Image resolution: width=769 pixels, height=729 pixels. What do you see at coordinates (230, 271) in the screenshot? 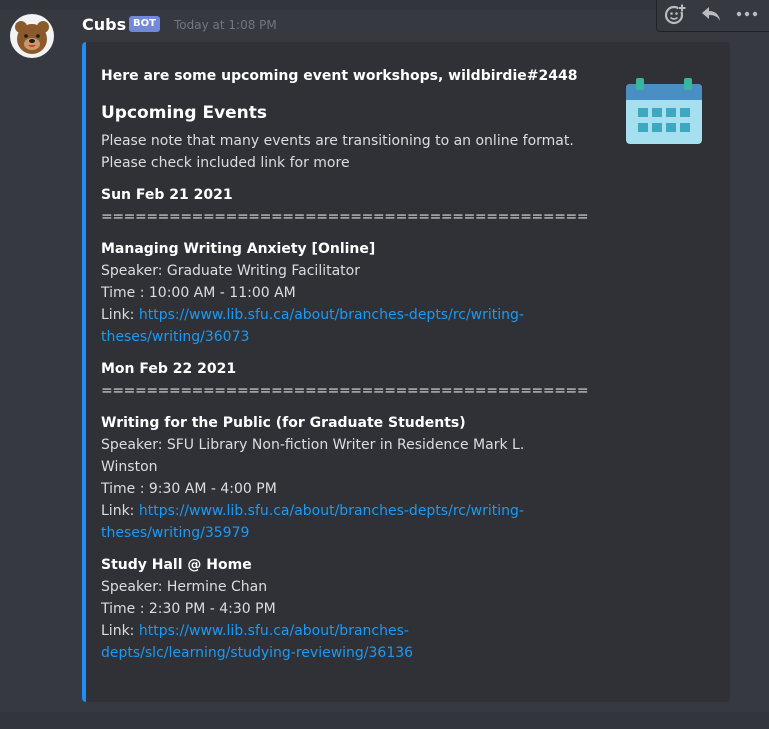
I see `event-speaker: Speaker: Graduate Writing Facilitator` at bounding box center [230, 271].